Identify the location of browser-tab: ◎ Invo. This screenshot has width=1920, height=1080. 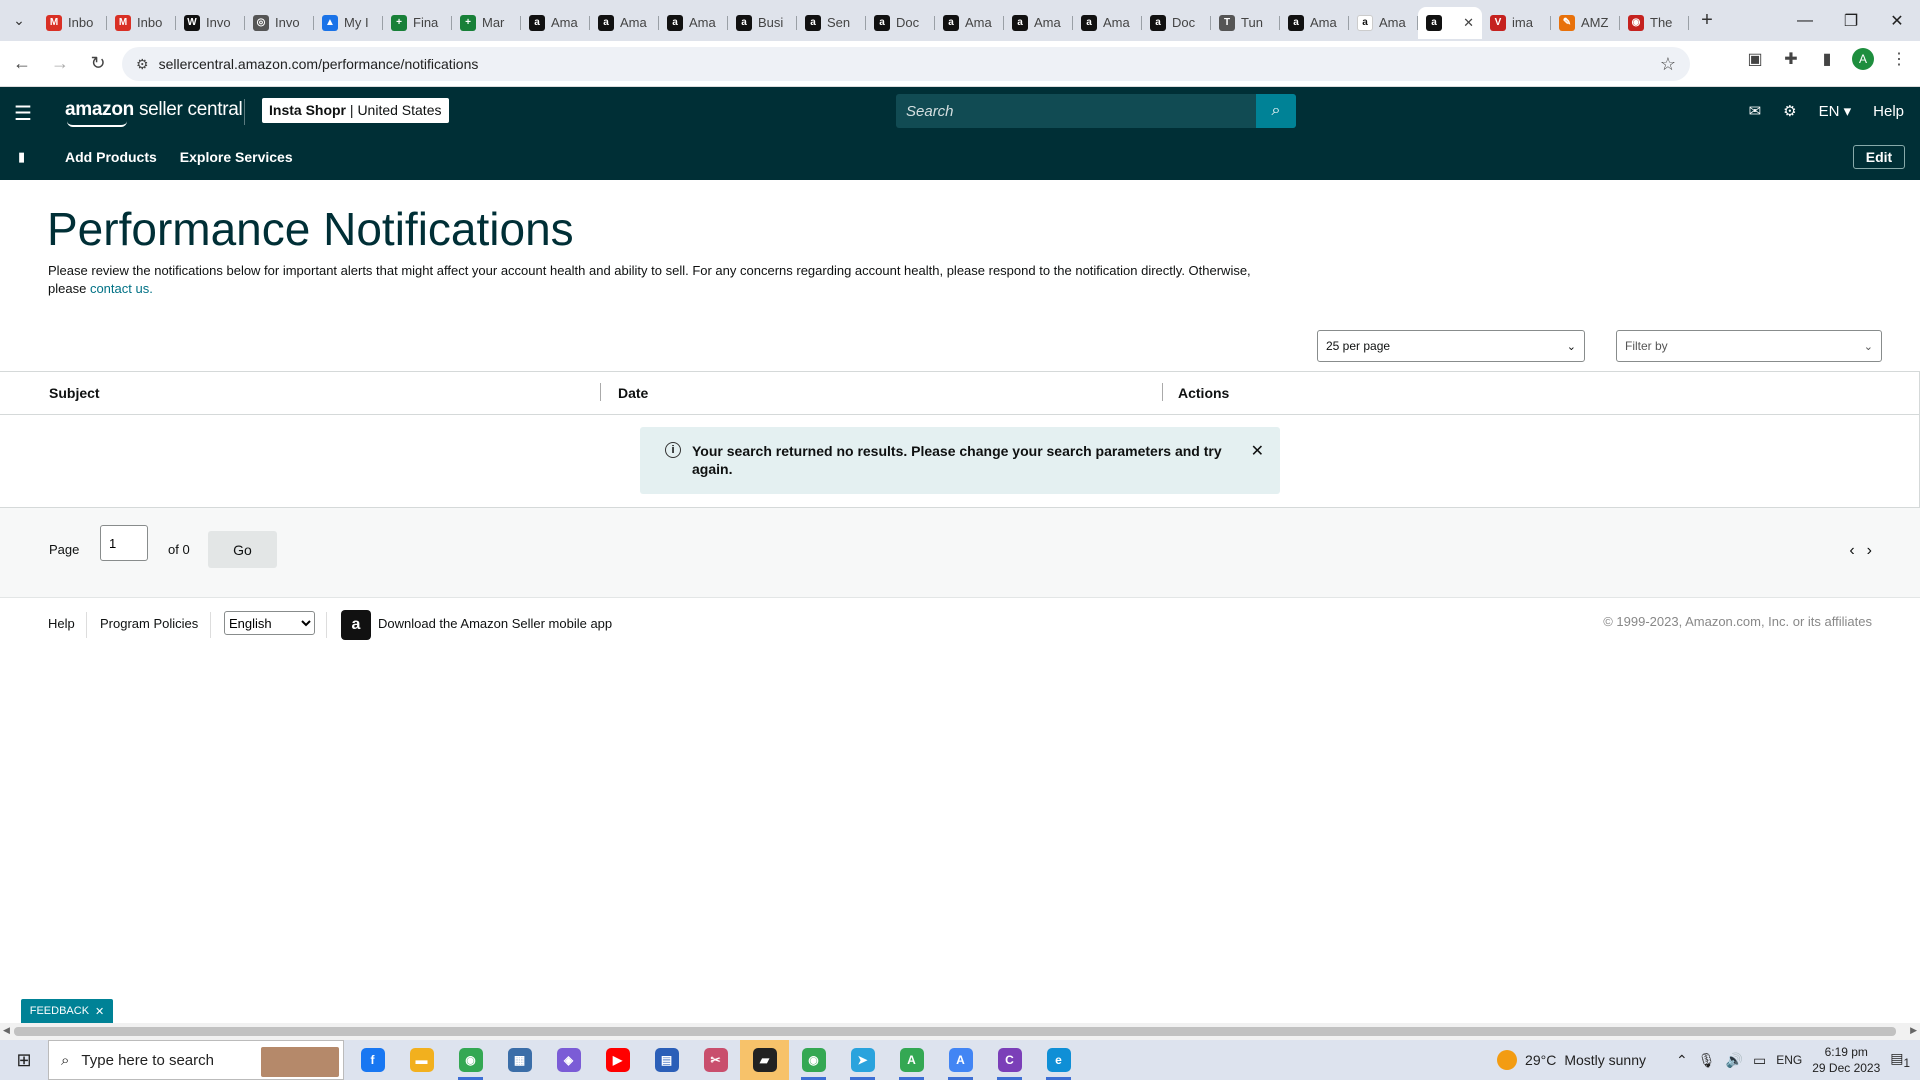
(279, 23).